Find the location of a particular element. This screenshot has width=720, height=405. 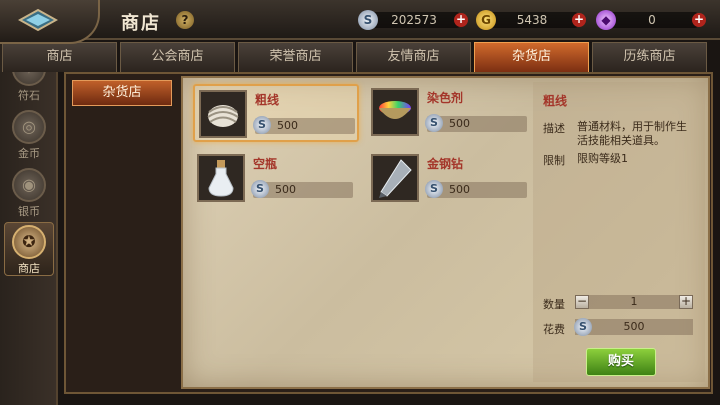

sidebar-item-silver: ◉ 银币 is located at coordinates (29, 193).